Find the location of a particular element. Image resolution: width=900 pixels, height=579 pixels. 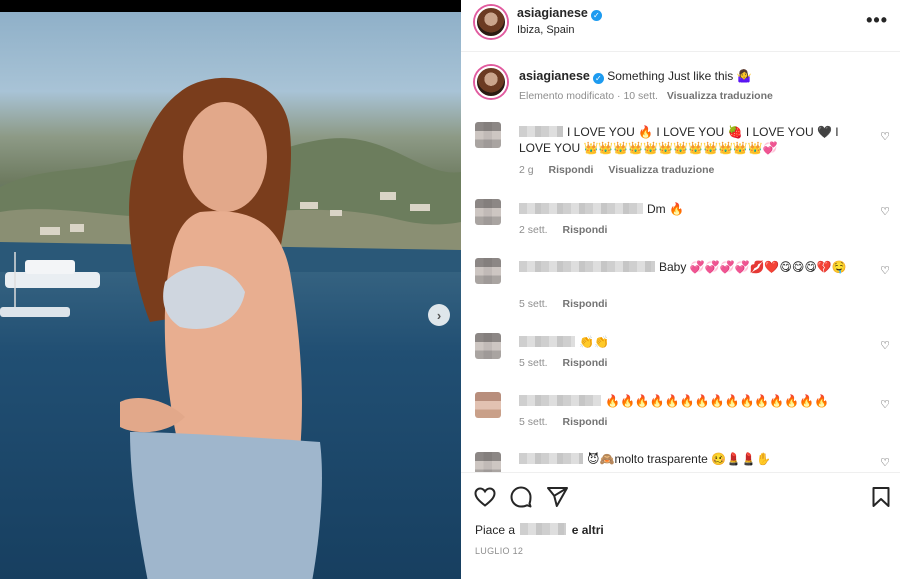

post-header: asiagianese ✓ Ibiza, Spain ••• is located at coordinates (680, 26).